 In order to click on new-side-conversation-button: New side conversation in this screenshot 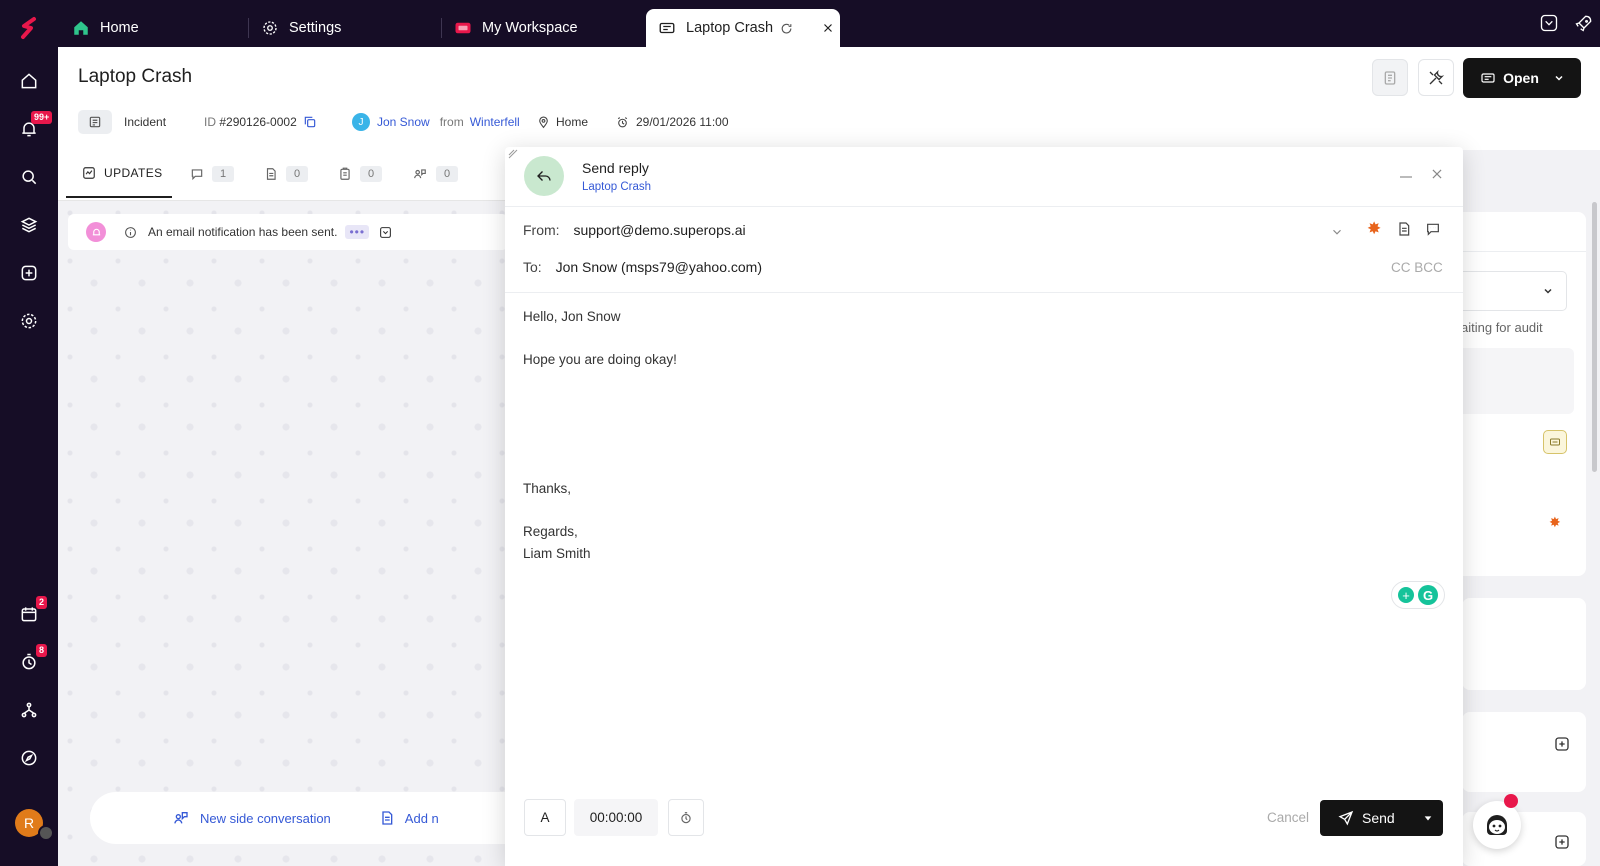, I will do `click(251, 818)`.